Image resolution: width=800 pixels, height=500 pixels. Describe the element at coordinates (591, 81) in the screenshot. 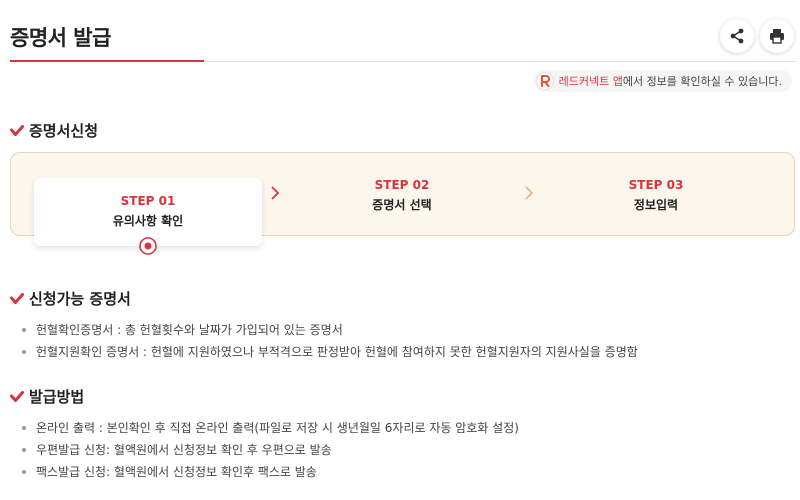

I see `app-name-link: 레드커넥트 앱` at that location.